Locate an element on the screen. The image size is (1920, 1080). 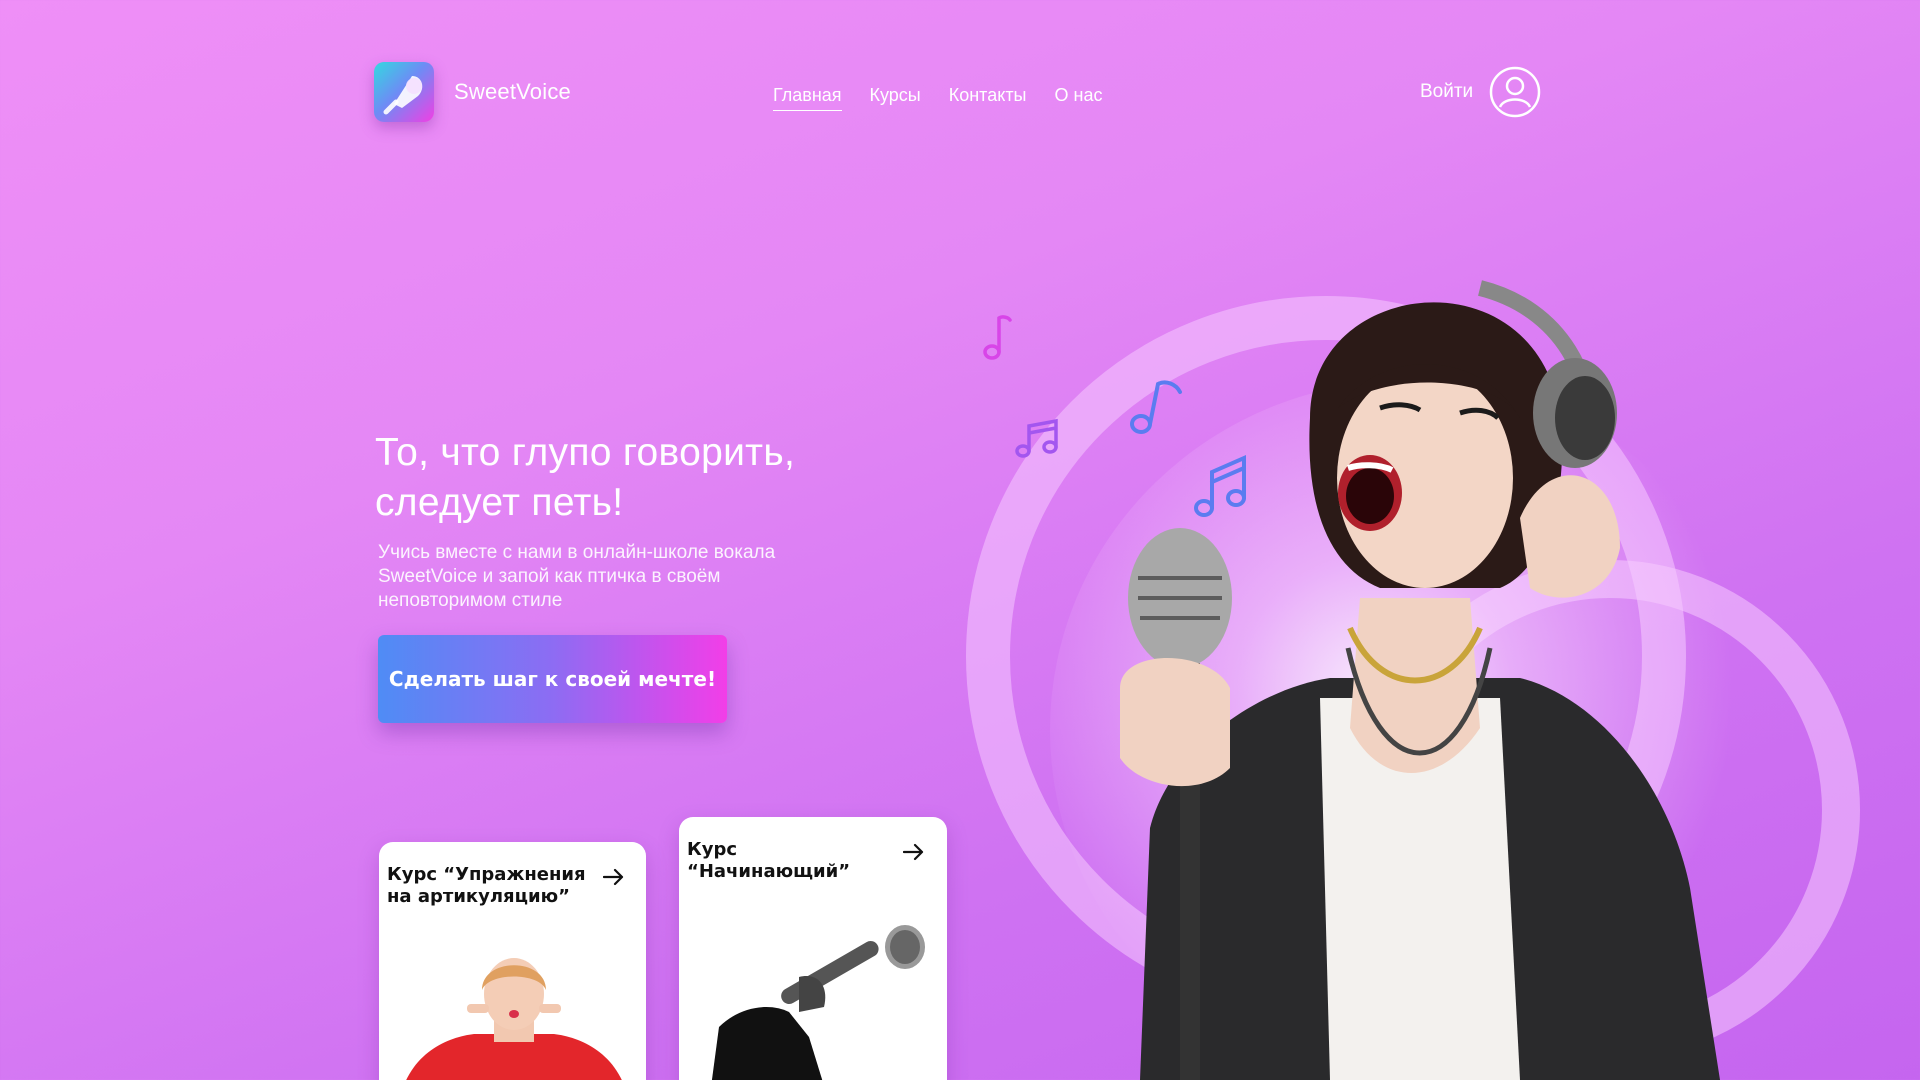
login-link: Войти is located at coordinates (1446, 92).